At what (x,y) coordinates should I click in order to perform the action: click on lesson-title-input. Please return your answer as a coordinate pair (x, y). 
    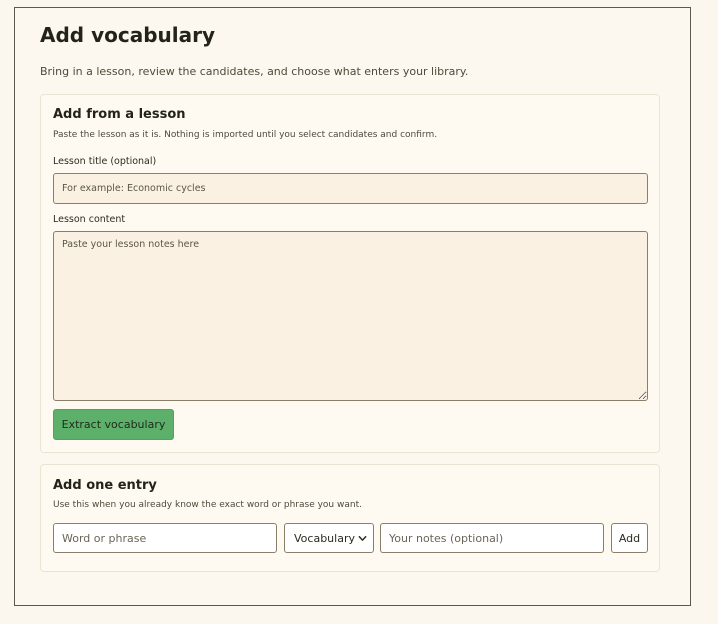
    Looking at the image, I should click on (350, 188).